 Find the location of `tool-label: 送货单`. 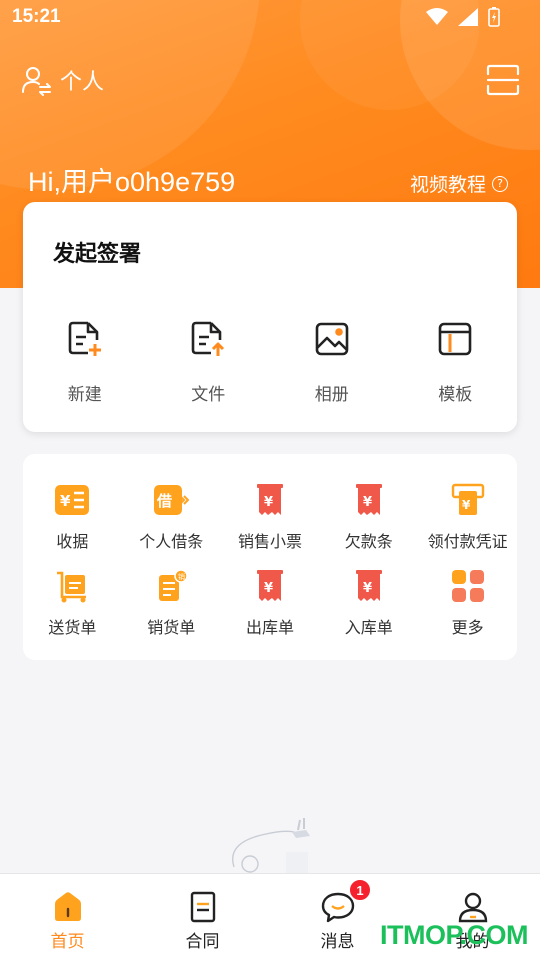

tool-label: 送货单 is located at coordinates (72, 627).